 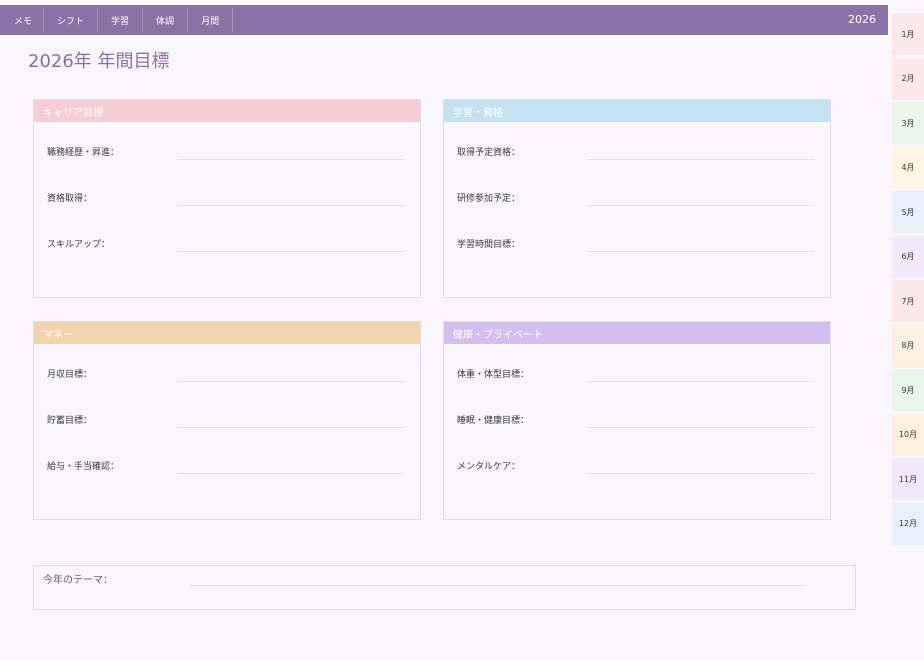 I want to click on goal-row: 睡眠・健康目標：, so click(x=635, y=421).